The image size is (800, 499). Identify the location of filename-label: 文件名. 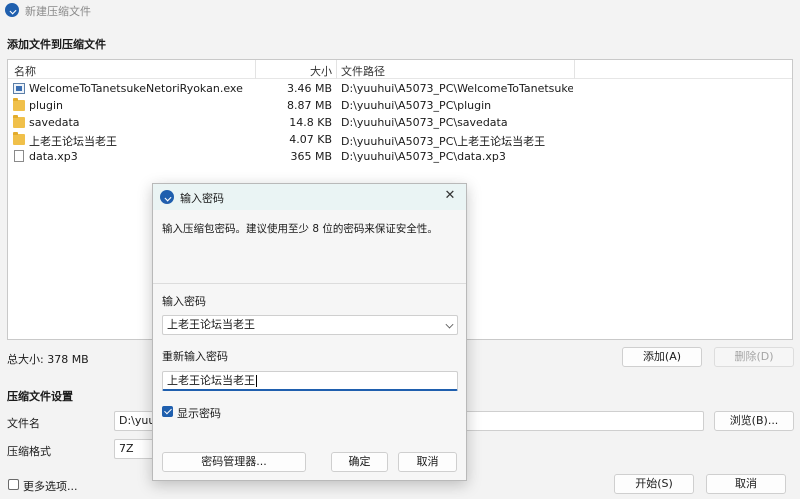
(23, 423).